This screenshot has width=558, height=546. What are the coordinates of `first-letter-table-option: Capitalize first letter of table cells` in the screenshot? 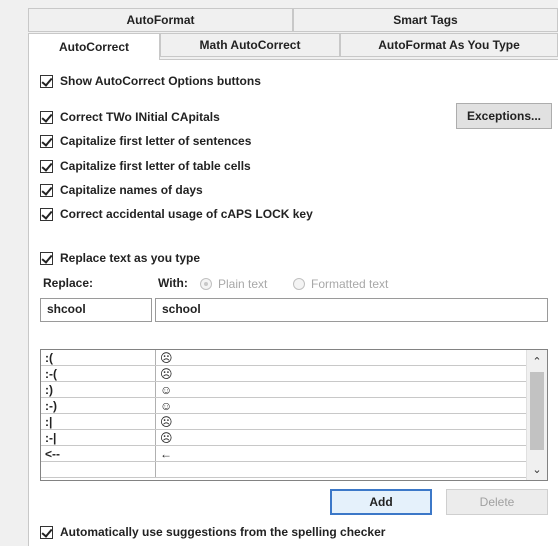 It's located at (145, 166).